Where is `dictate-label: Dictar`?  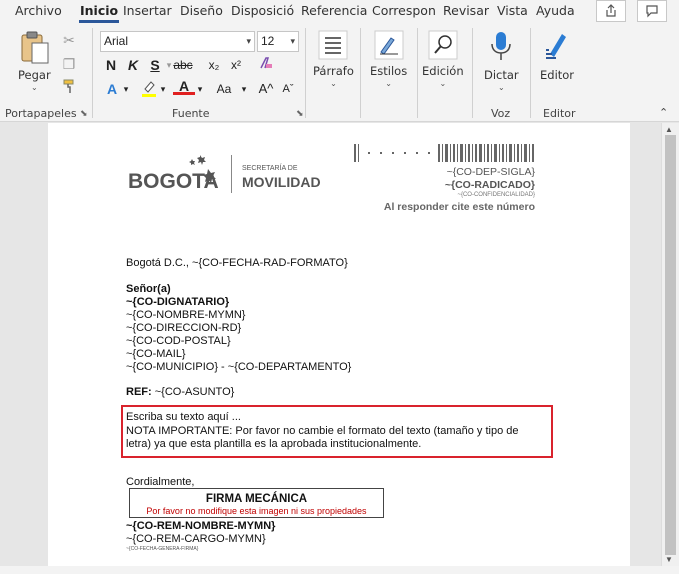 dictate-label: Dictar is located at coordinates (501, 75).